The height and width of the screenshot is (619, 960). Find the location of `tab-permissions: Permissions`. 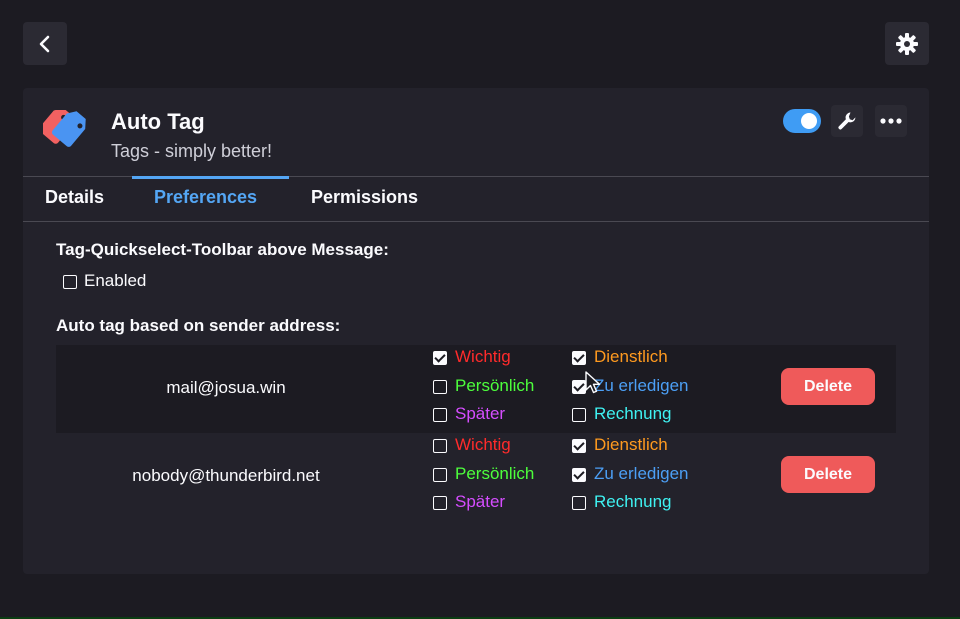

tab-permissions: Permissions is located at coordinates (364, 197).